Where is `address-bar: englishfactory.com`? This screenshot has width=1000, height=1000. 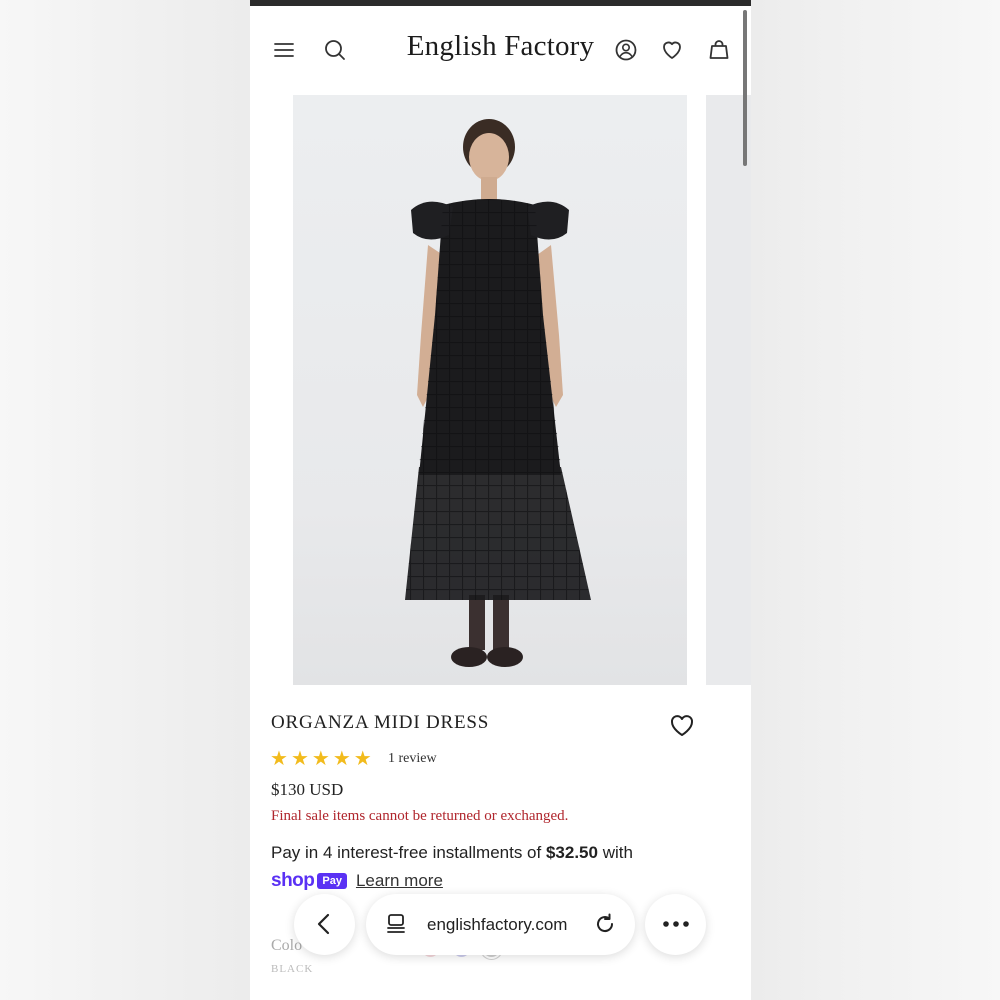
address-bar: englishfactory.com is located at coordinates (500, 924).